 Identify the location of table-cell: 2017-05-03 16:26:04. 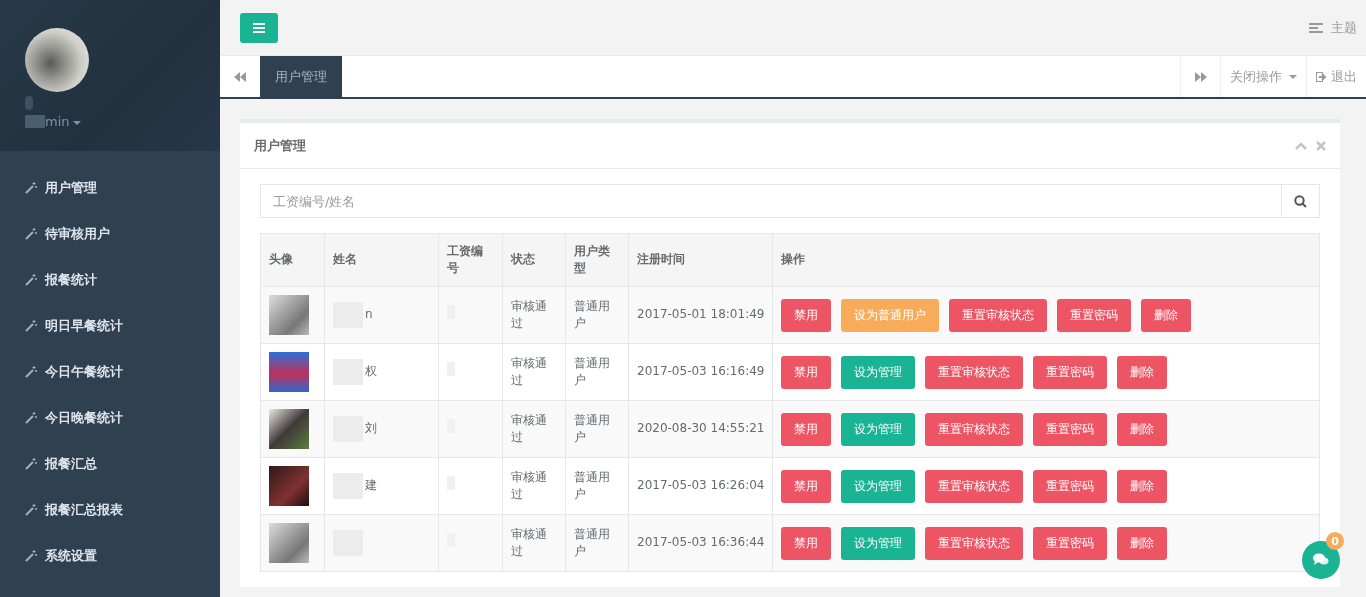
(701, 485).